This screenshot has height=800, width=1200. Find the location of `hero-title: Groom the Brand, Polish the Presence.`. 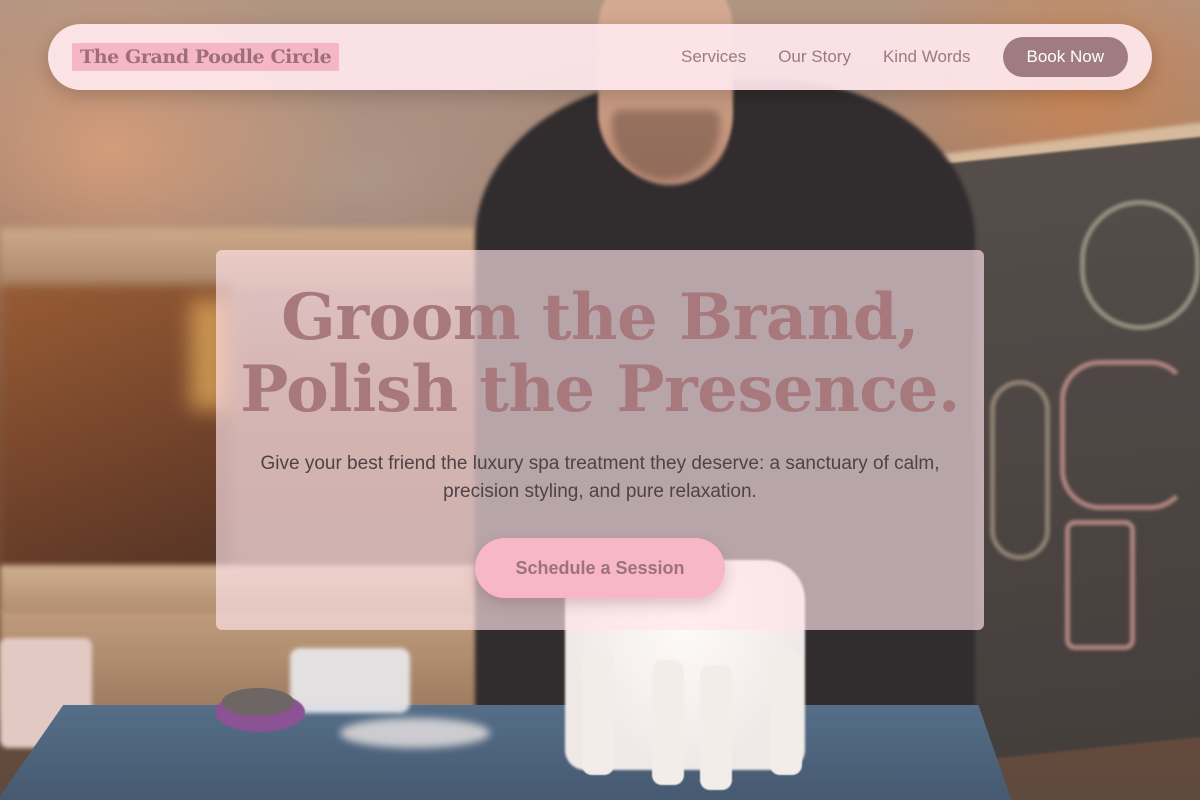

hero-title: Groom the Brand, Polish the Presence. is located at coordinates (600, 354).